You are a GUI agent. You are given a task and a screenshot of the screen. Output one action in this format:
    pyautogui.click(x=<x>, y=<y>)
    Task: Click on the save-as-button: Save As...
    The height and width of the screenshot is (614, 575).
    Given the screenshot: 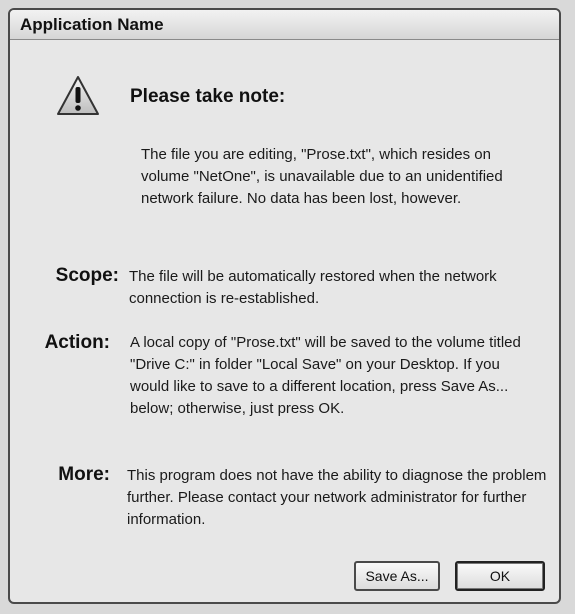 What is the action you would take?
    pyautogui.click(x=397, y=576)
    